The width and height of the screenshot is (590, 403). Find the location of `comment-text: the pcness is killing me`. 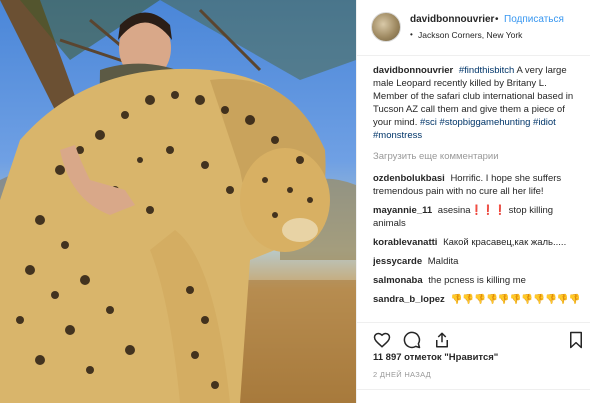

comment-text: the pcness is killing me is located at coordinates (477, 280).